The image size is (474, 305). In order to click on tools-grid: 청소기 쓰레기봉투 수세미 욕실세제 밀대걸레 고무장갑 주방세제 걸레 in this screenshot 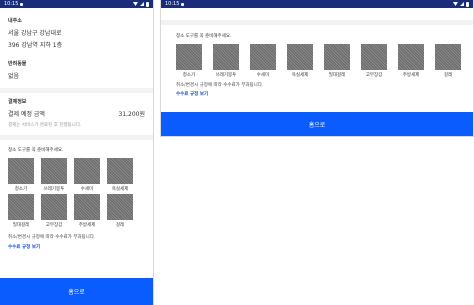, I will do `click(76, 194)`.